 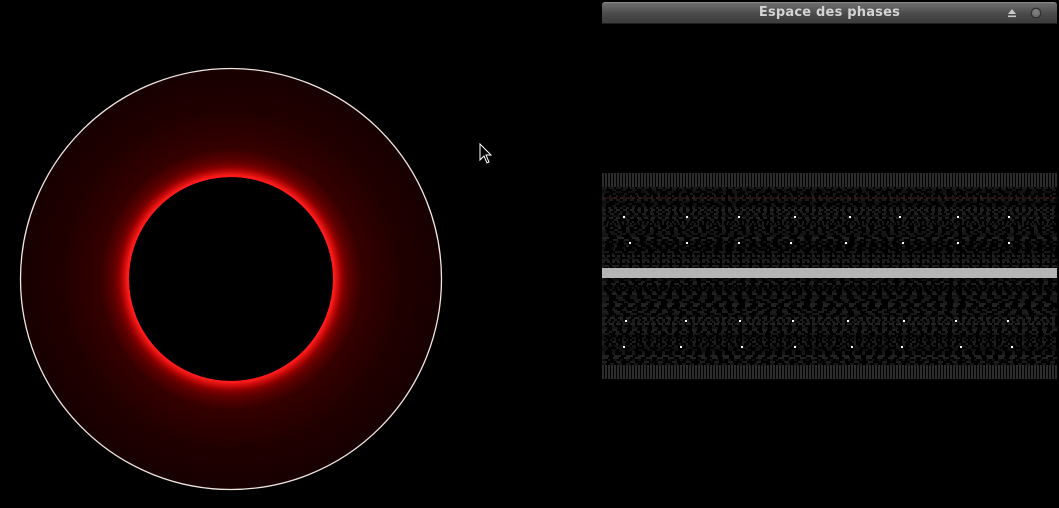 I want to click on panel-titlebar: Espace des phases, so click(x=829, y=13).